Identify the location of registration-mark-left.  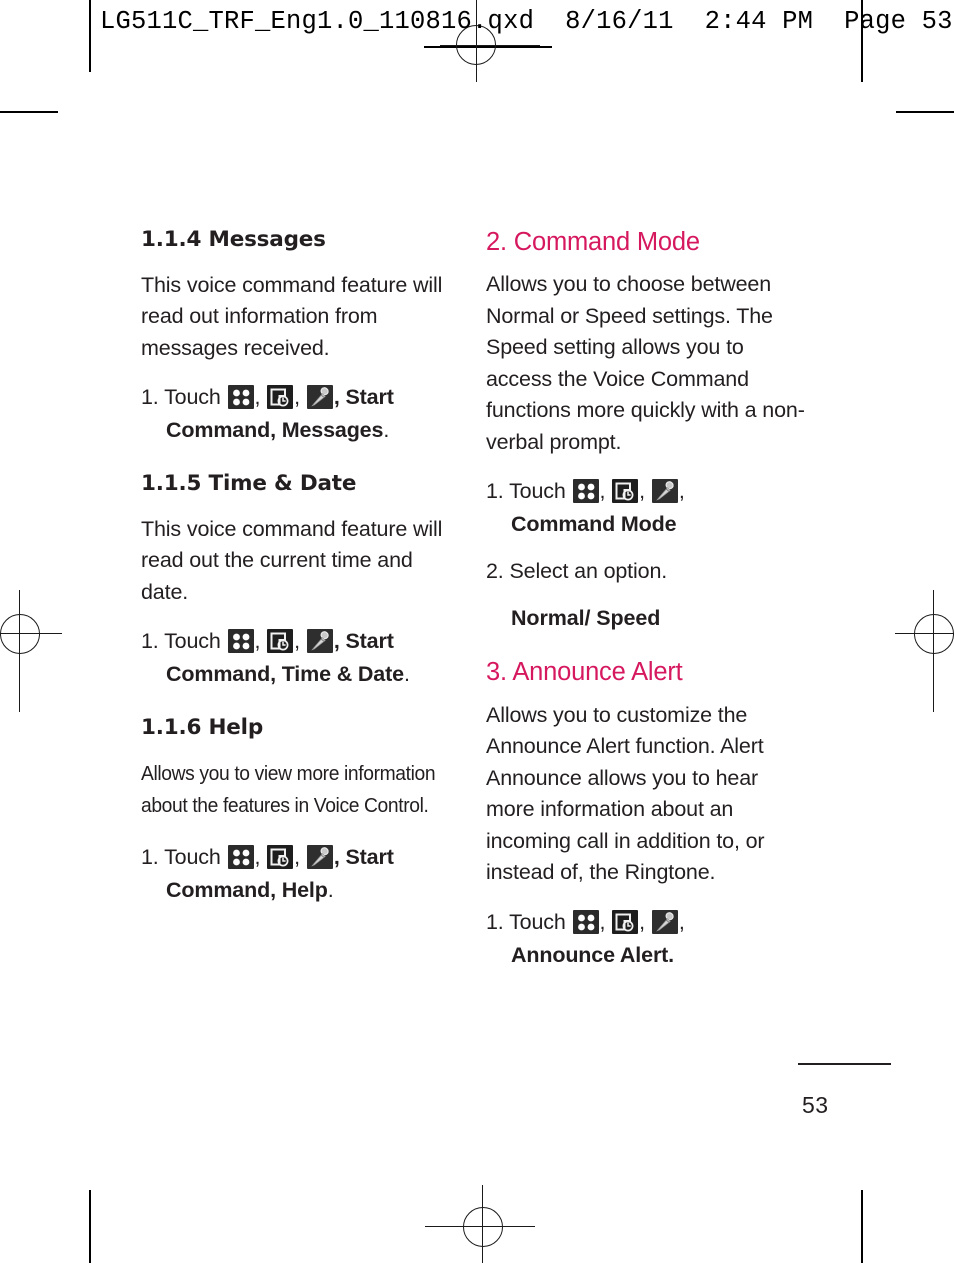
(31, 651).